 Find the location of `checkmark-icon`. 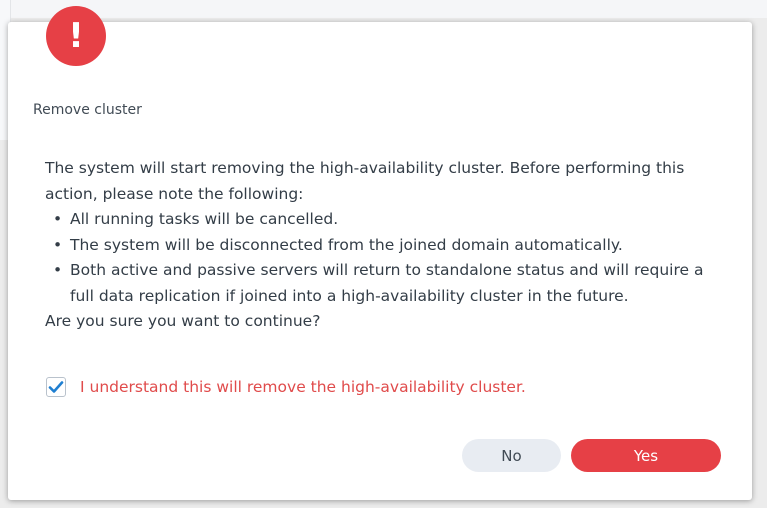

checkmark-icon is located at coordinates (56, 387).